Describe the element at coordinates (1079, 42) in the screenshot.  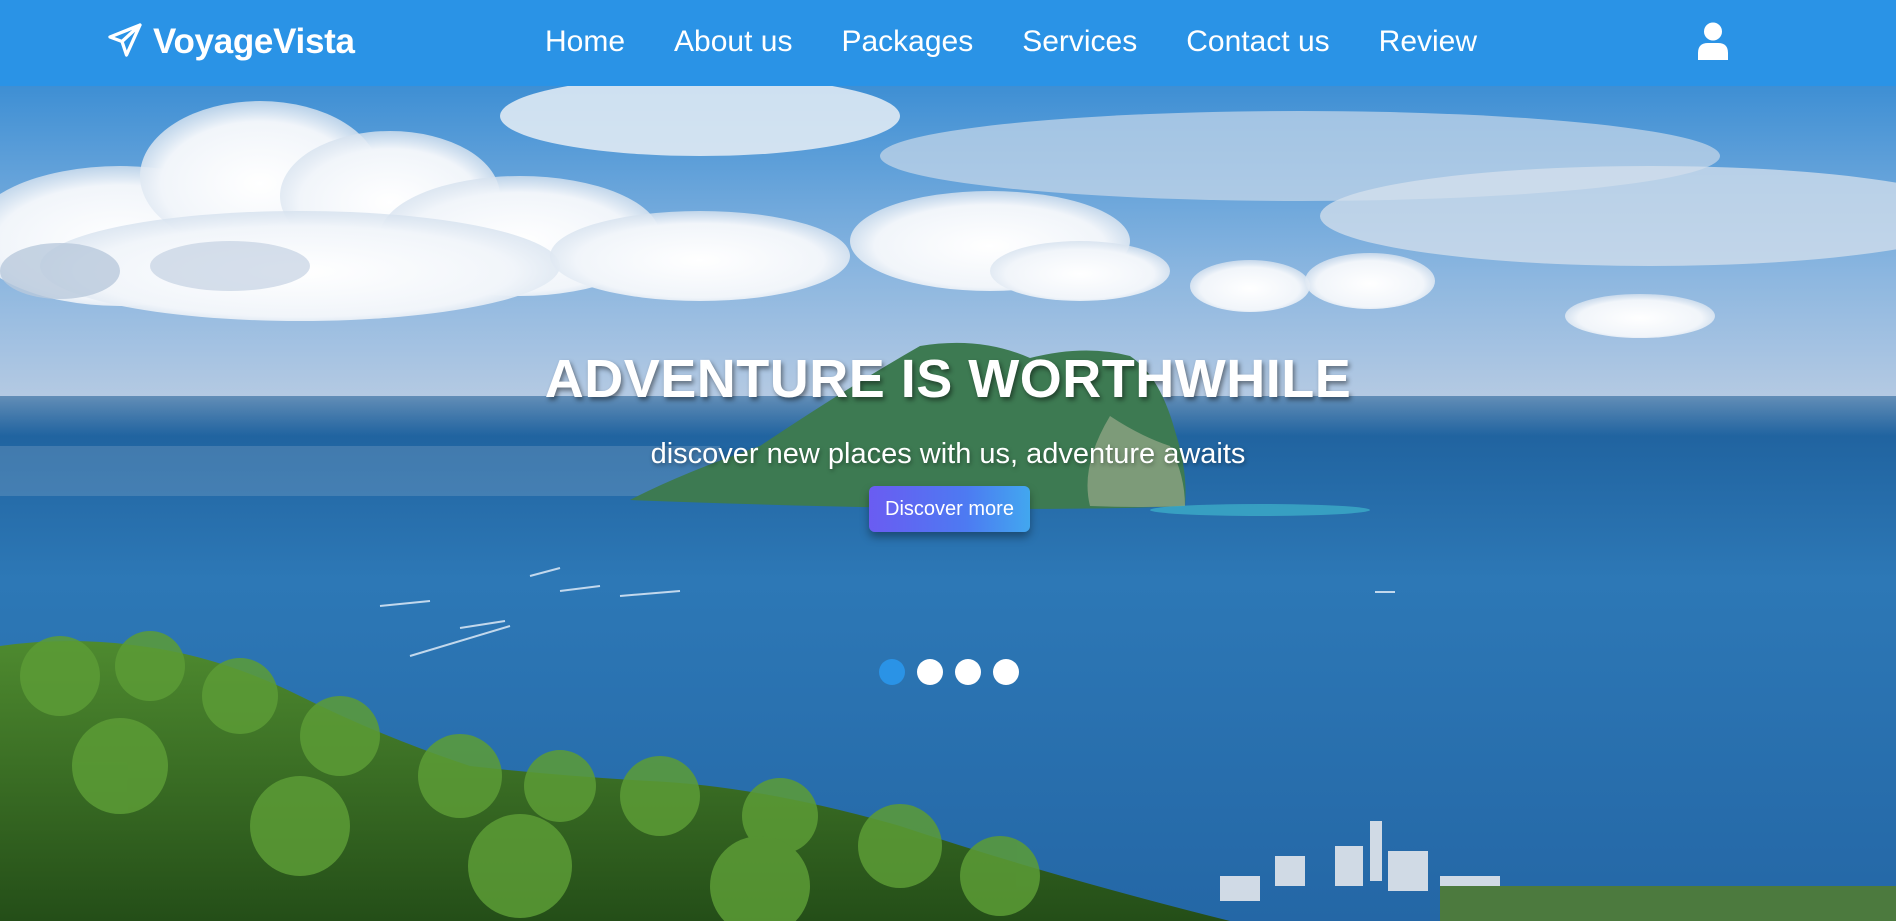
I see `nav-link-services: Services` at that location.